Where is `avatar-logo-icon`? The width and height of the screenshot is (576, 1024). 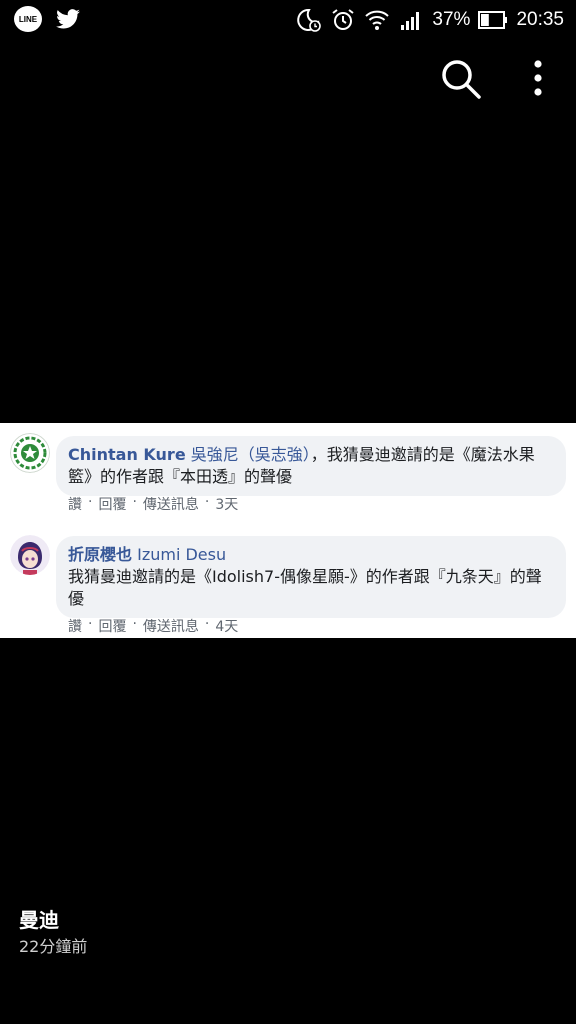 avatar-logo-icon is located at coordinates (30, 453).